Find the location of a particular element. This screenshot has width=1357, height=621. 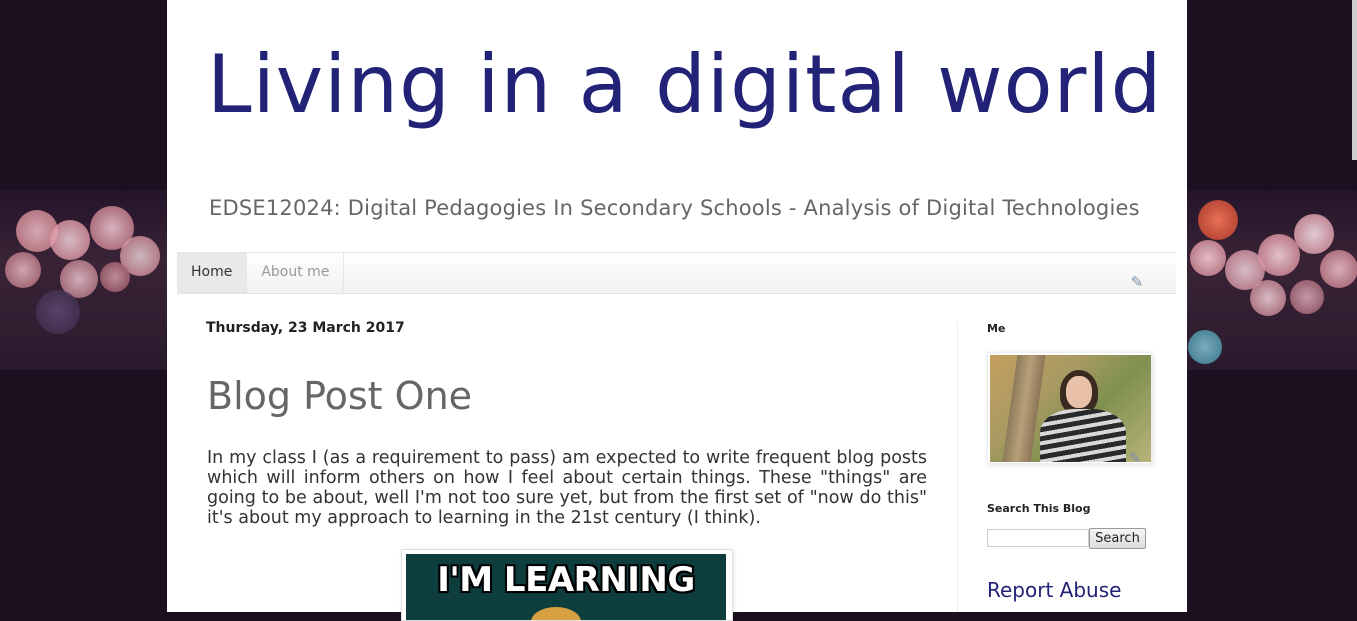

profile-widget-title: Me is located at coordinates (996, 328).